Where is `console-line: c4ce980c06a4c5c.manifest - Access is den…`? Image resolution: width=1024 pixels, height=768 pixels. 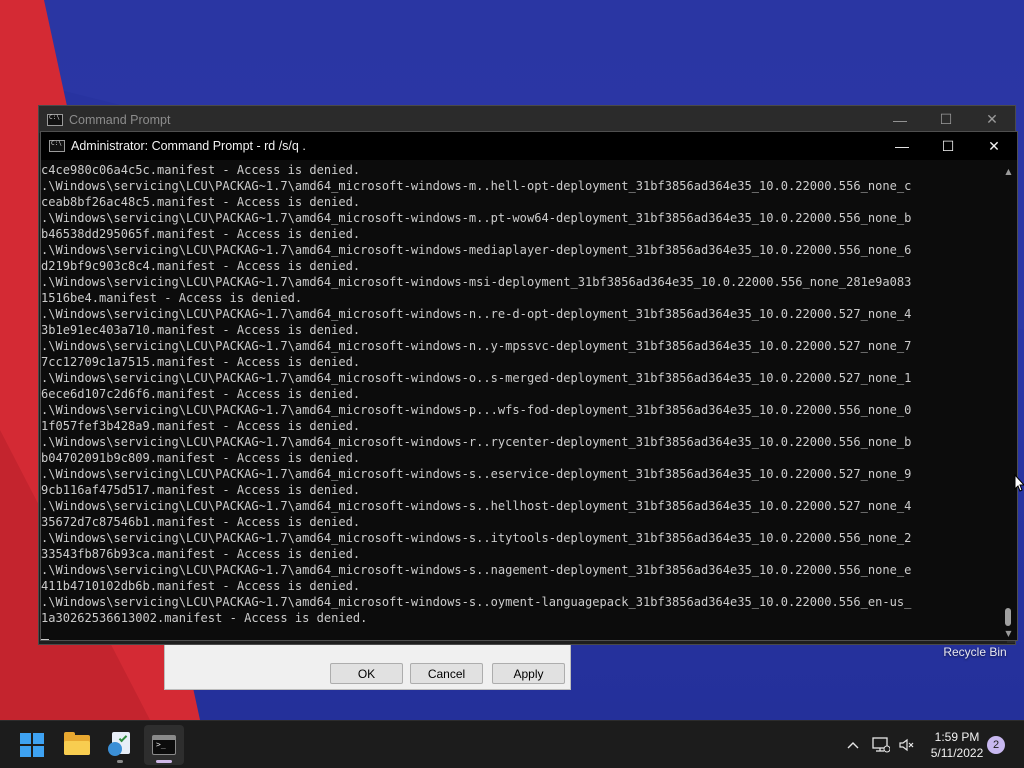
console-line: c4ce980c06a4c5c.manifest - Access is den… is located at coordinates (201, 170).